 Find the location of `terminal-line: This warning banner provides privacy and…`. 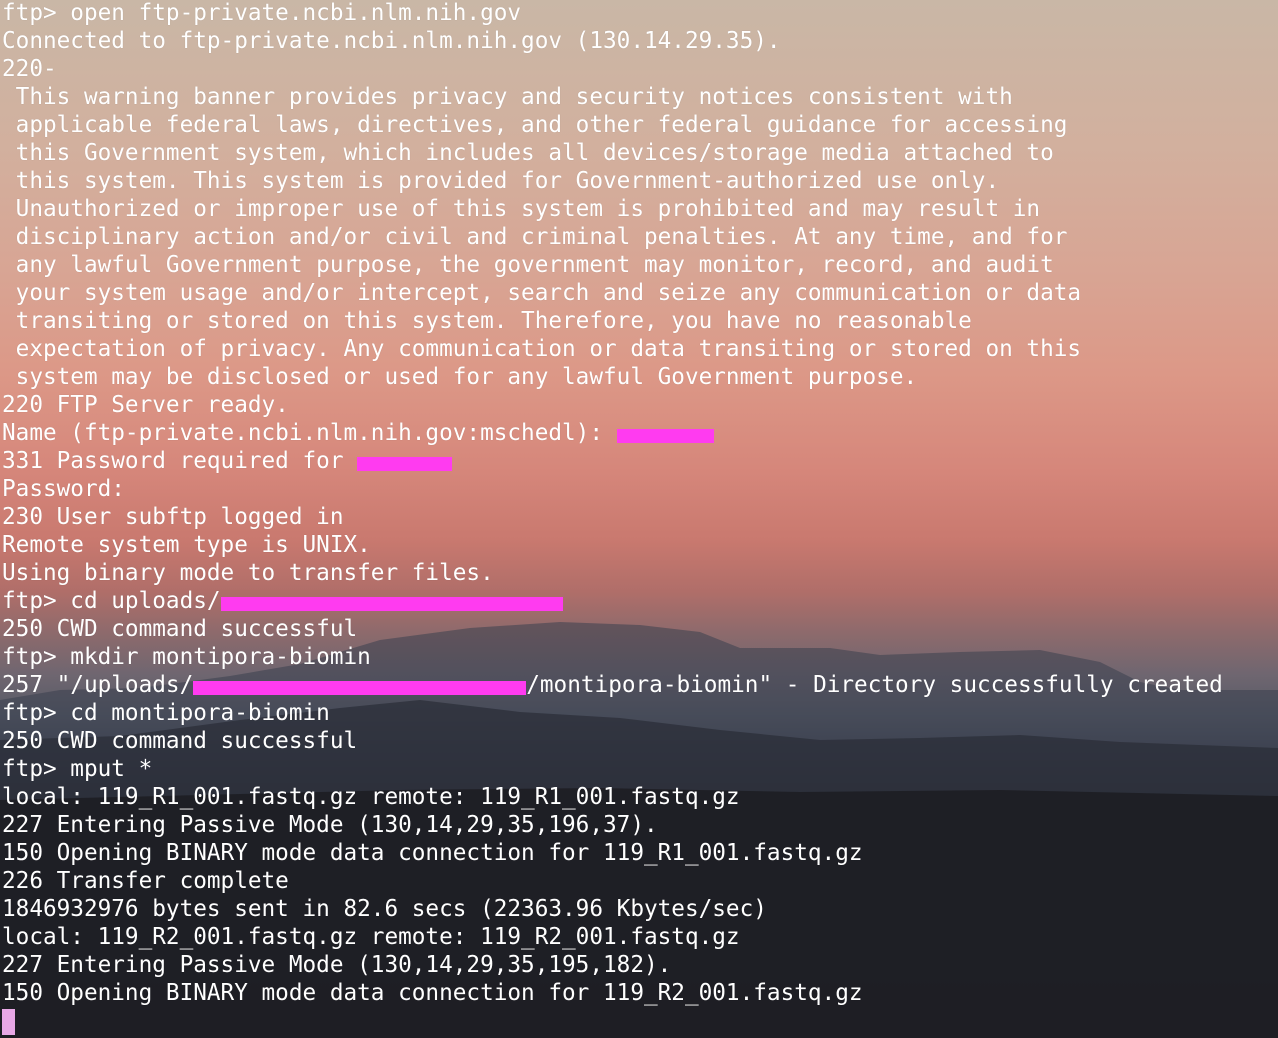

terminal-line: This warning banner provides privacy and… is located at coordinates (507, 97).